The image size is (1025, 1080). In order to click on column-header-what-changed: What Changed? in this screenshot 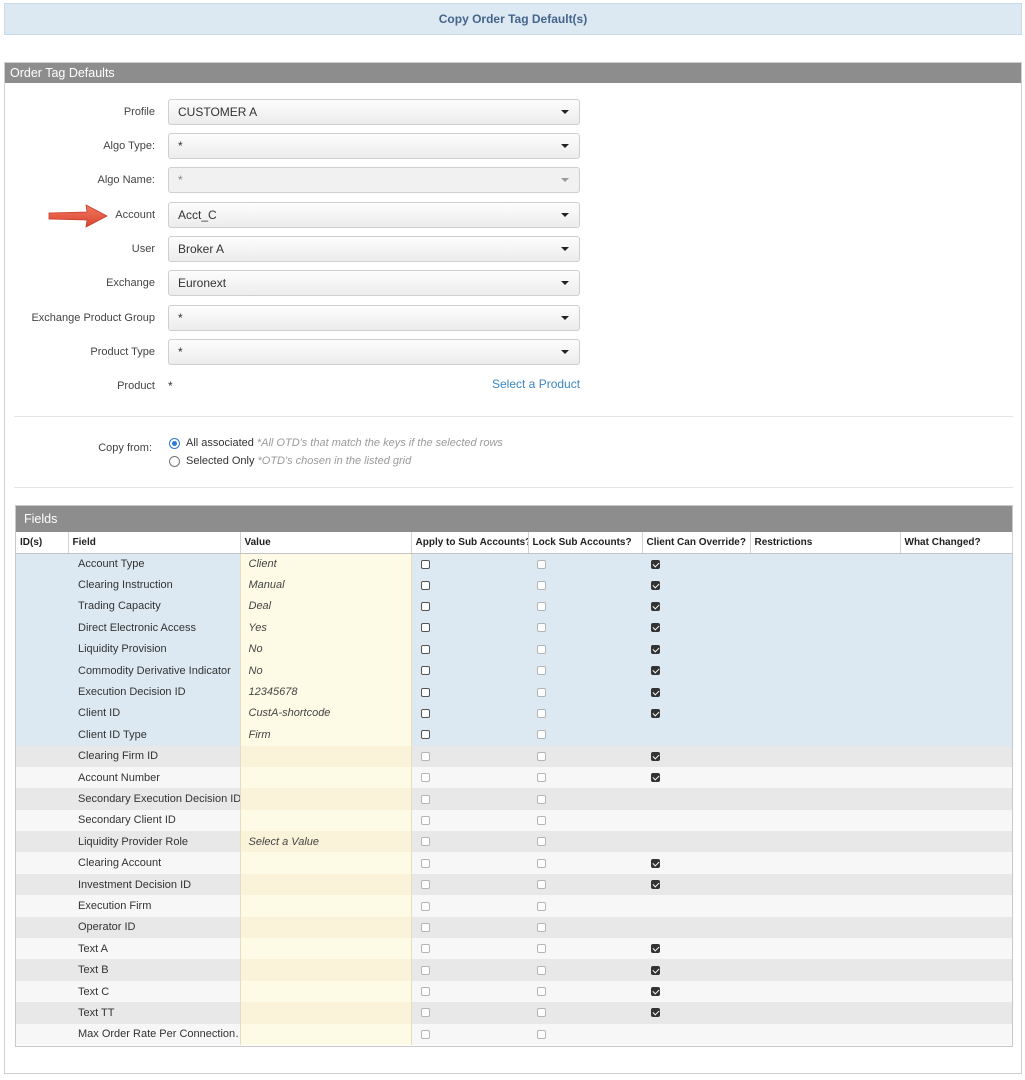, I will do `click(956, 543)`.